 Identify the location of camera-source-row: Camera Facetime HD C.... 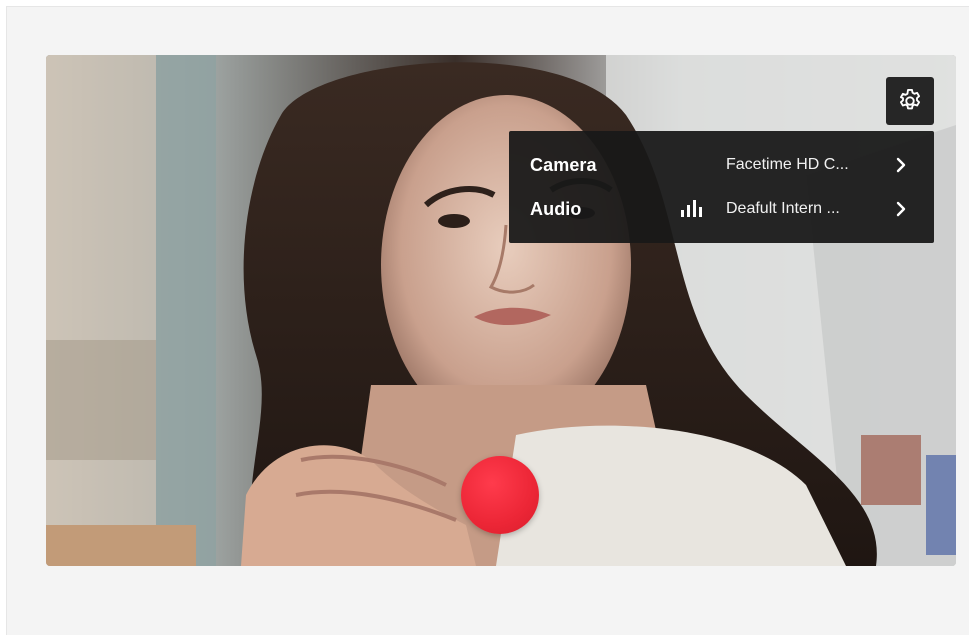
(721, 165).